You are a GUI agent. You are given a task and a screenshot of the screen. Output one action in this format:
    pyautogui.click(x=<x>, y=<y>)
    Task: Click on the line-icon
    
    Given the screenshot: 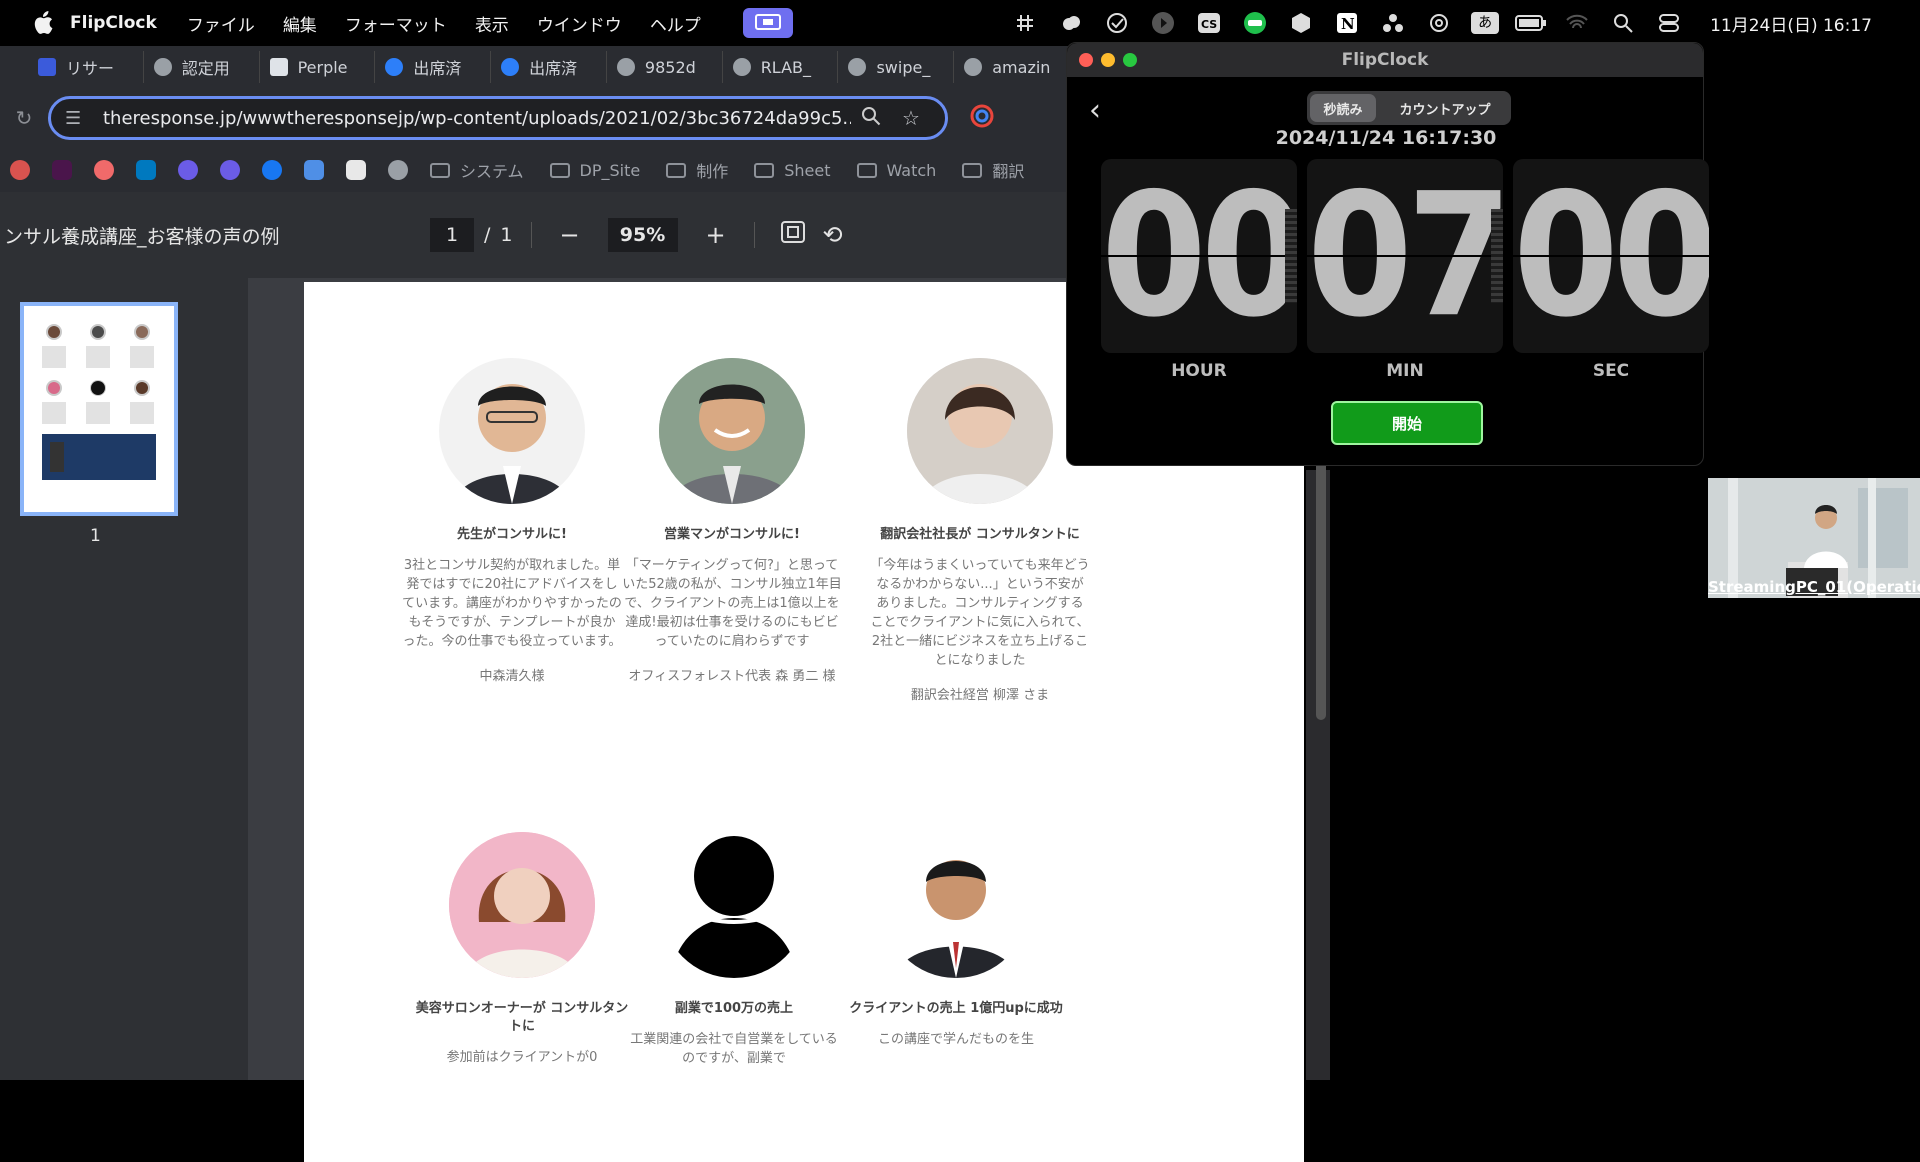 What is the action you would take?
    pyautogui.click(x=1255, y=23)
    